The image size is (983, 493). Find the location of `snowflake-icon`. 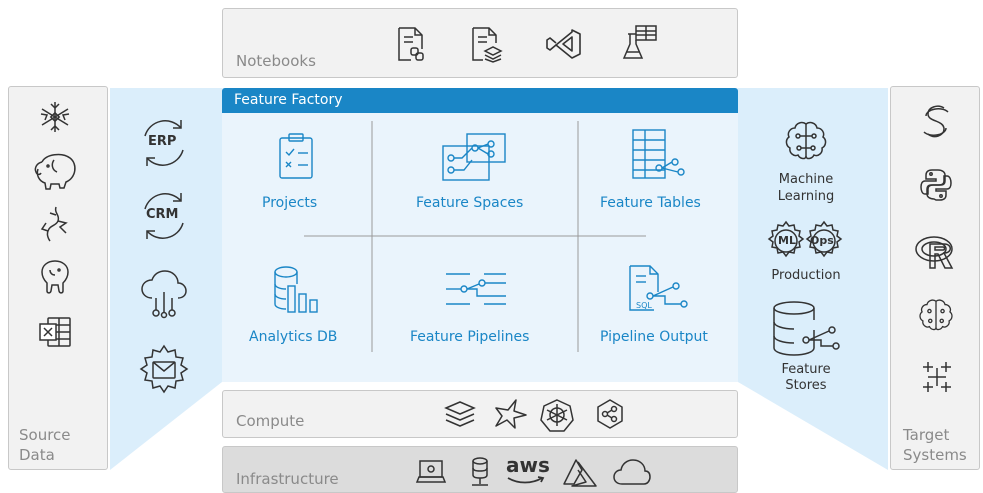

snowflake-icon is located at coordinates (55, 117).